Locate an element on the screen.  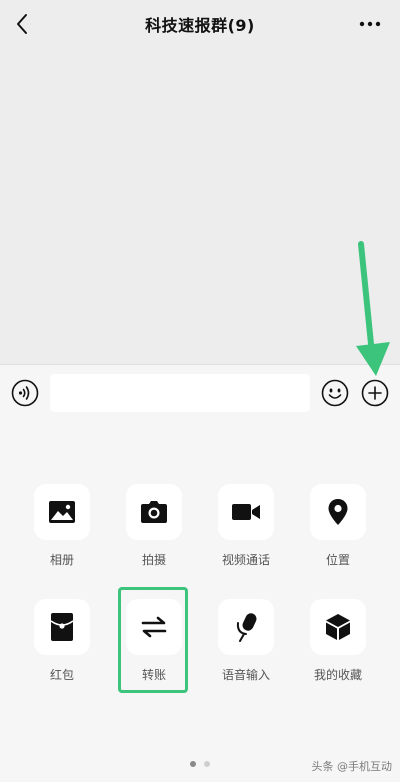
message-input is located at coordinates (180, 393).